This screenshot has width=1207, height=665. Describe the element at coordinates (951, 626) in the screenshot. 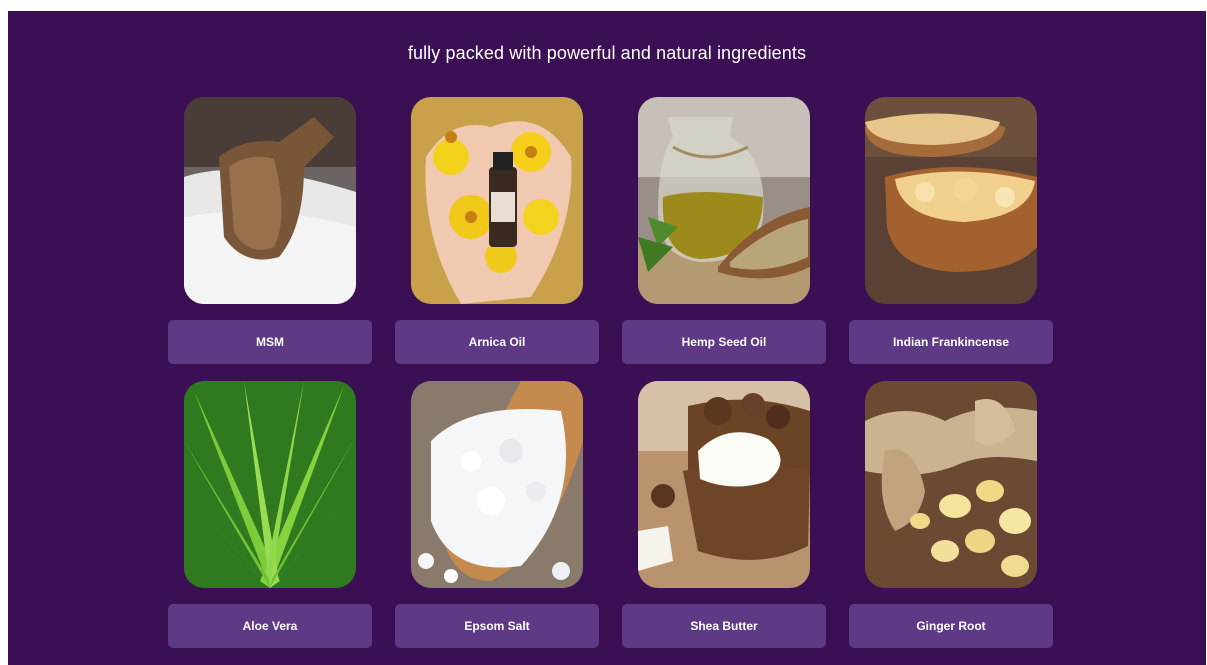

I see `ingredient-label: Ginger Root` at that location.